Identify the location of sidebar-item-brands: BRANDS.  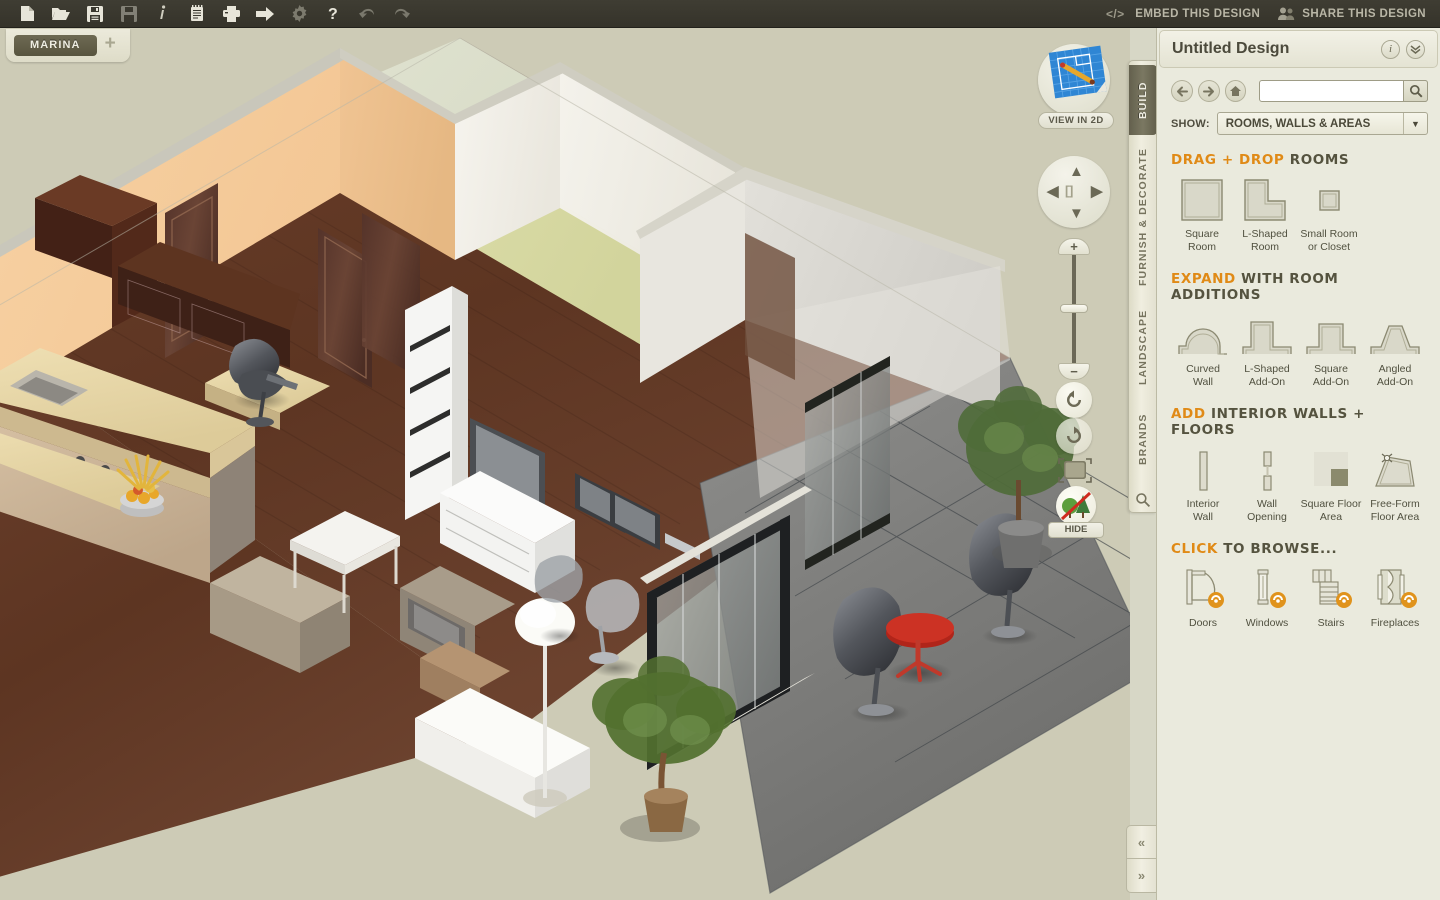
(1143, 439).